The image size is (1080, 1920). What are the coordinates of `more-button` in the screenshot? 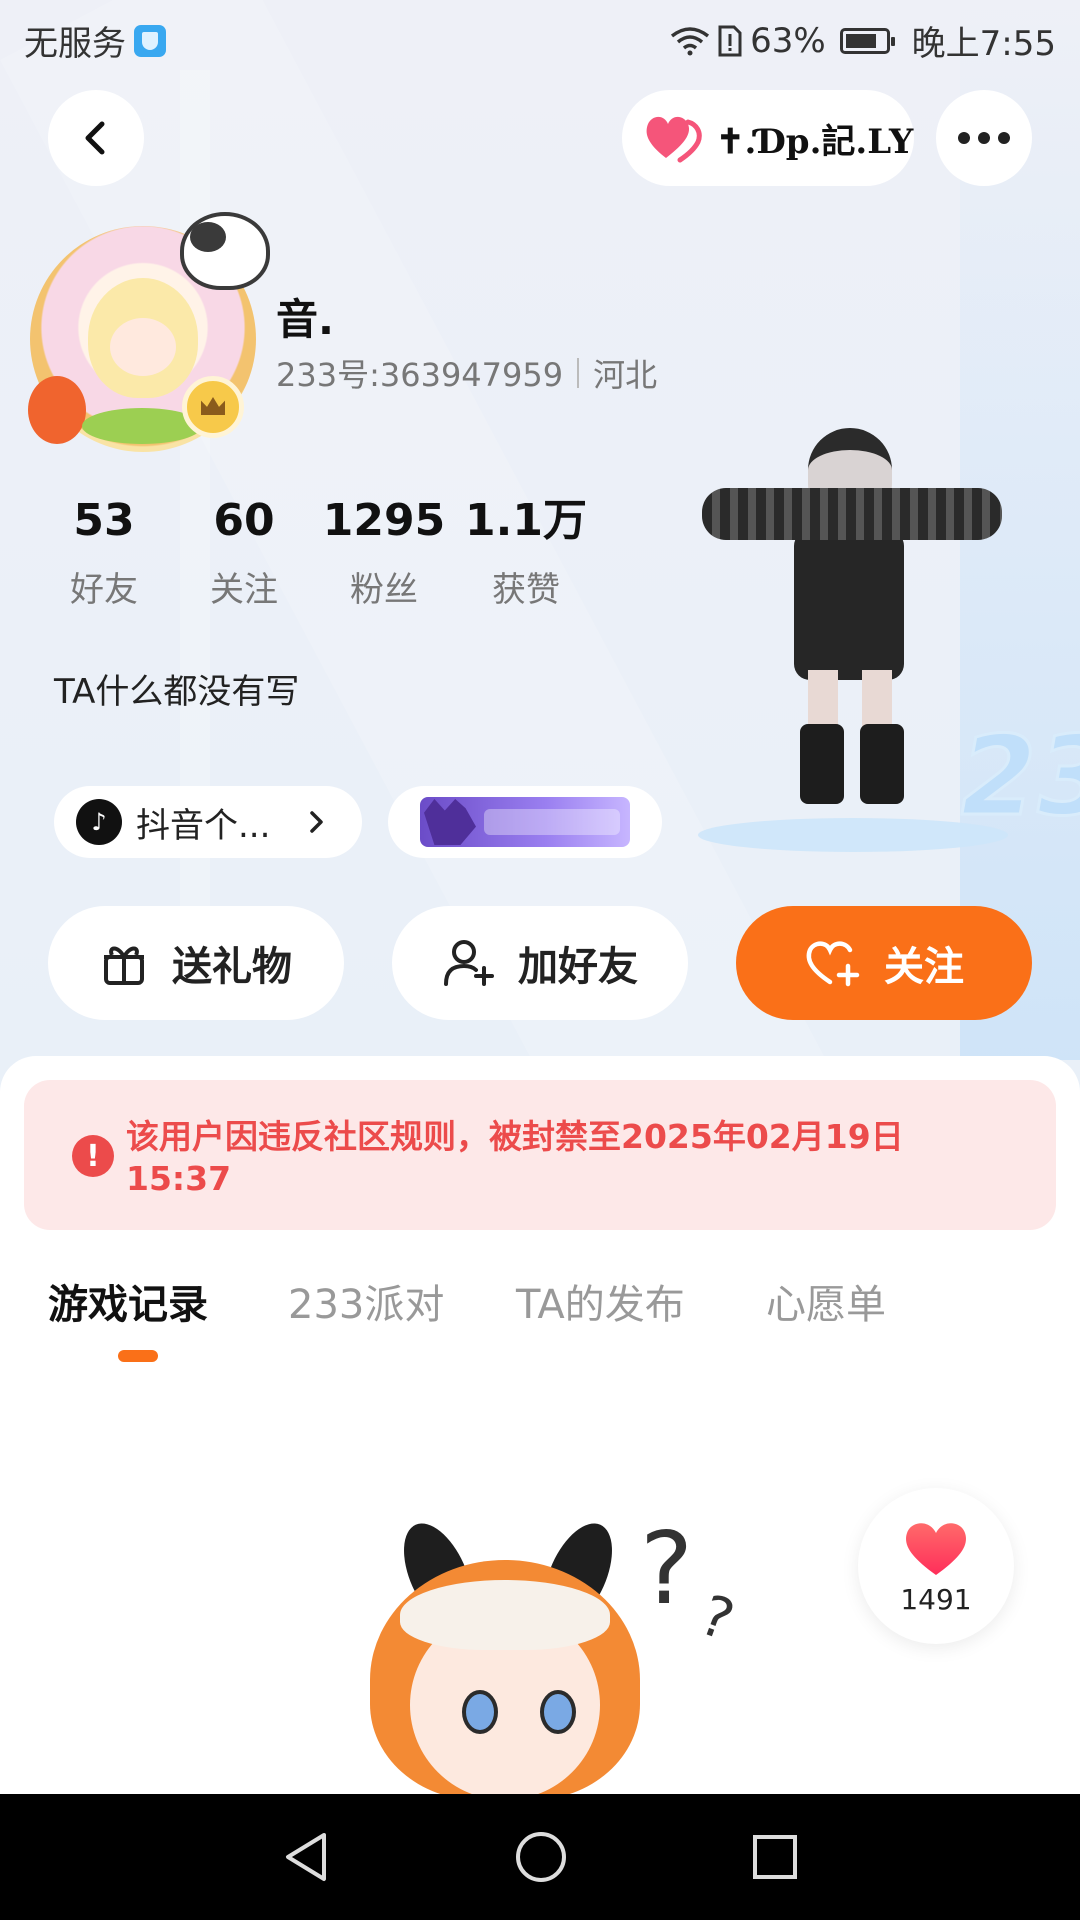 It's located at (984, 138).